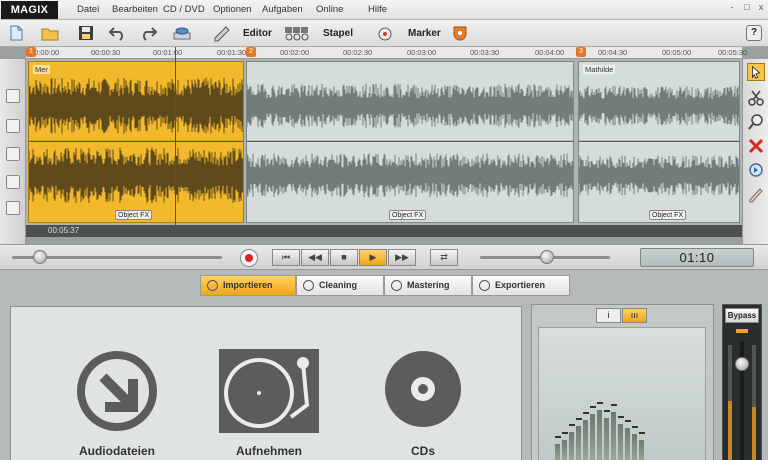 The height and width of the screenshot is (460, 768). I want to click on burn-disc-icon, so click(182, 33).